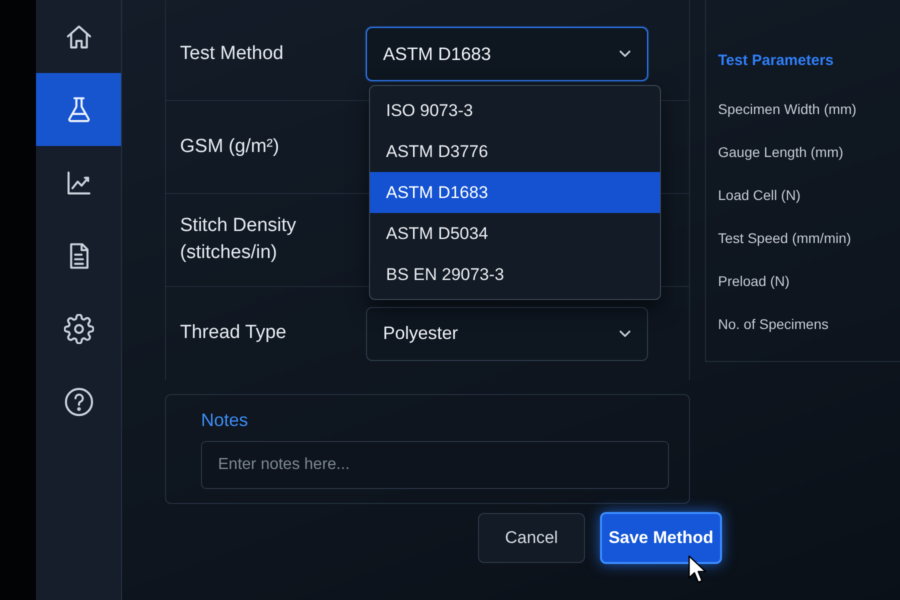 The width and height of the screenshot is (900, 600). Describe the element at coordinates (515, 151) in the screenshot. I see `dropdown-option: ASTM D3776` at that location.